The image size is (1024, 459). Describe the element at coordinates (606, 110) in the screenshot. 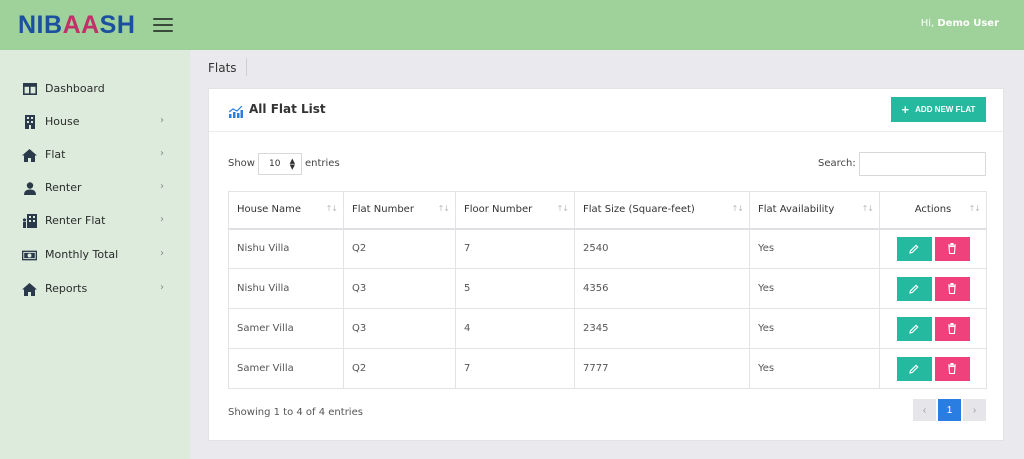

I see `card-header: All Flat List + ADD NEW FLAT` at that location.